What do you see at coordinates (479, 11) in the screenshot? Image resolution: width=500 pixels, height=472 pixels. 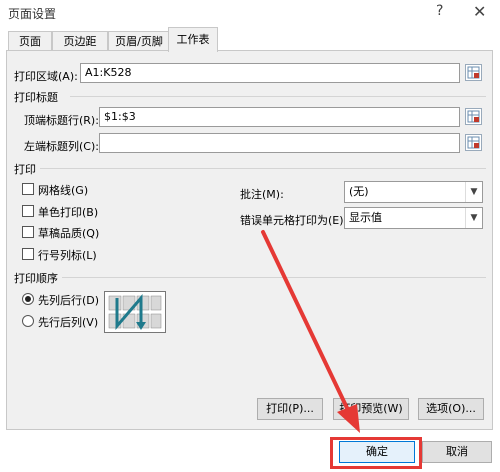 I see `close-button: ✕` at bounding box center [479, 11].